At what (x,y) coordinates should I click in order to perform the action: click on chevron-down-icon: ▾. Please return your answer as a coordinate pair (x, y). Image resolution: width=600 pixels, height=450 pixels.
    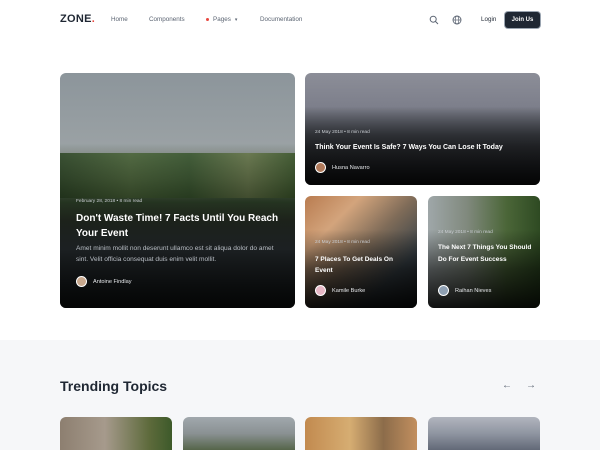
    Looking at the image, I should click on (236, 20).